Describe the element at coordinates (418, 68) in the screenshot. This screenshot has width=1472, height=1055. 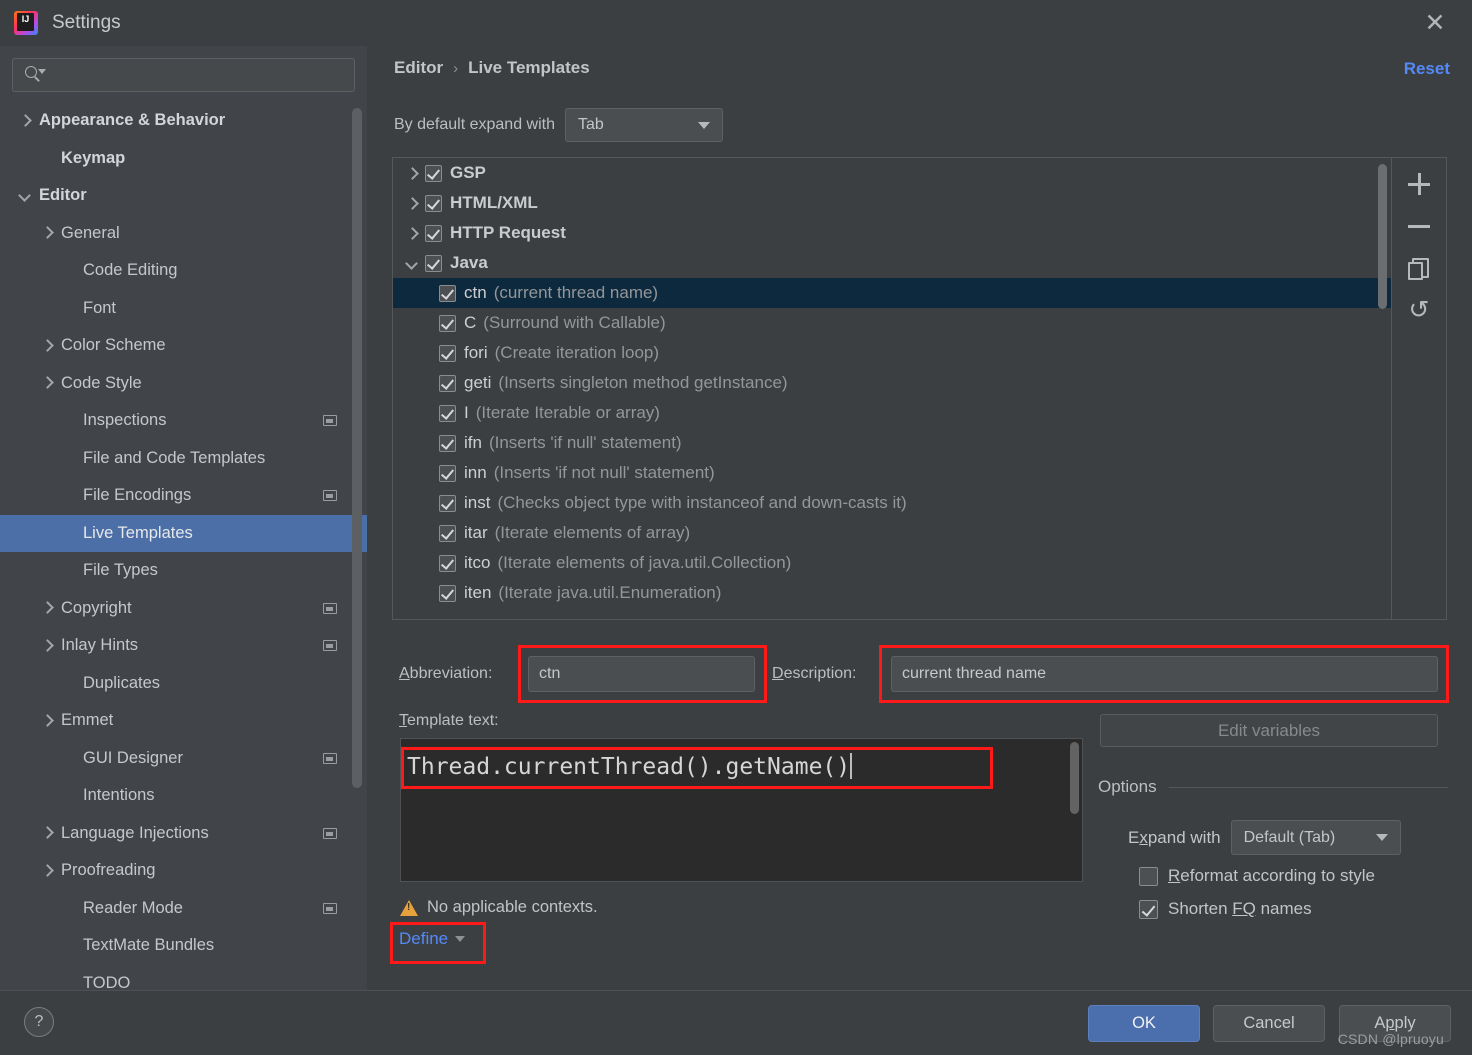
I see `breadcrumb-root: Editor` at that location.